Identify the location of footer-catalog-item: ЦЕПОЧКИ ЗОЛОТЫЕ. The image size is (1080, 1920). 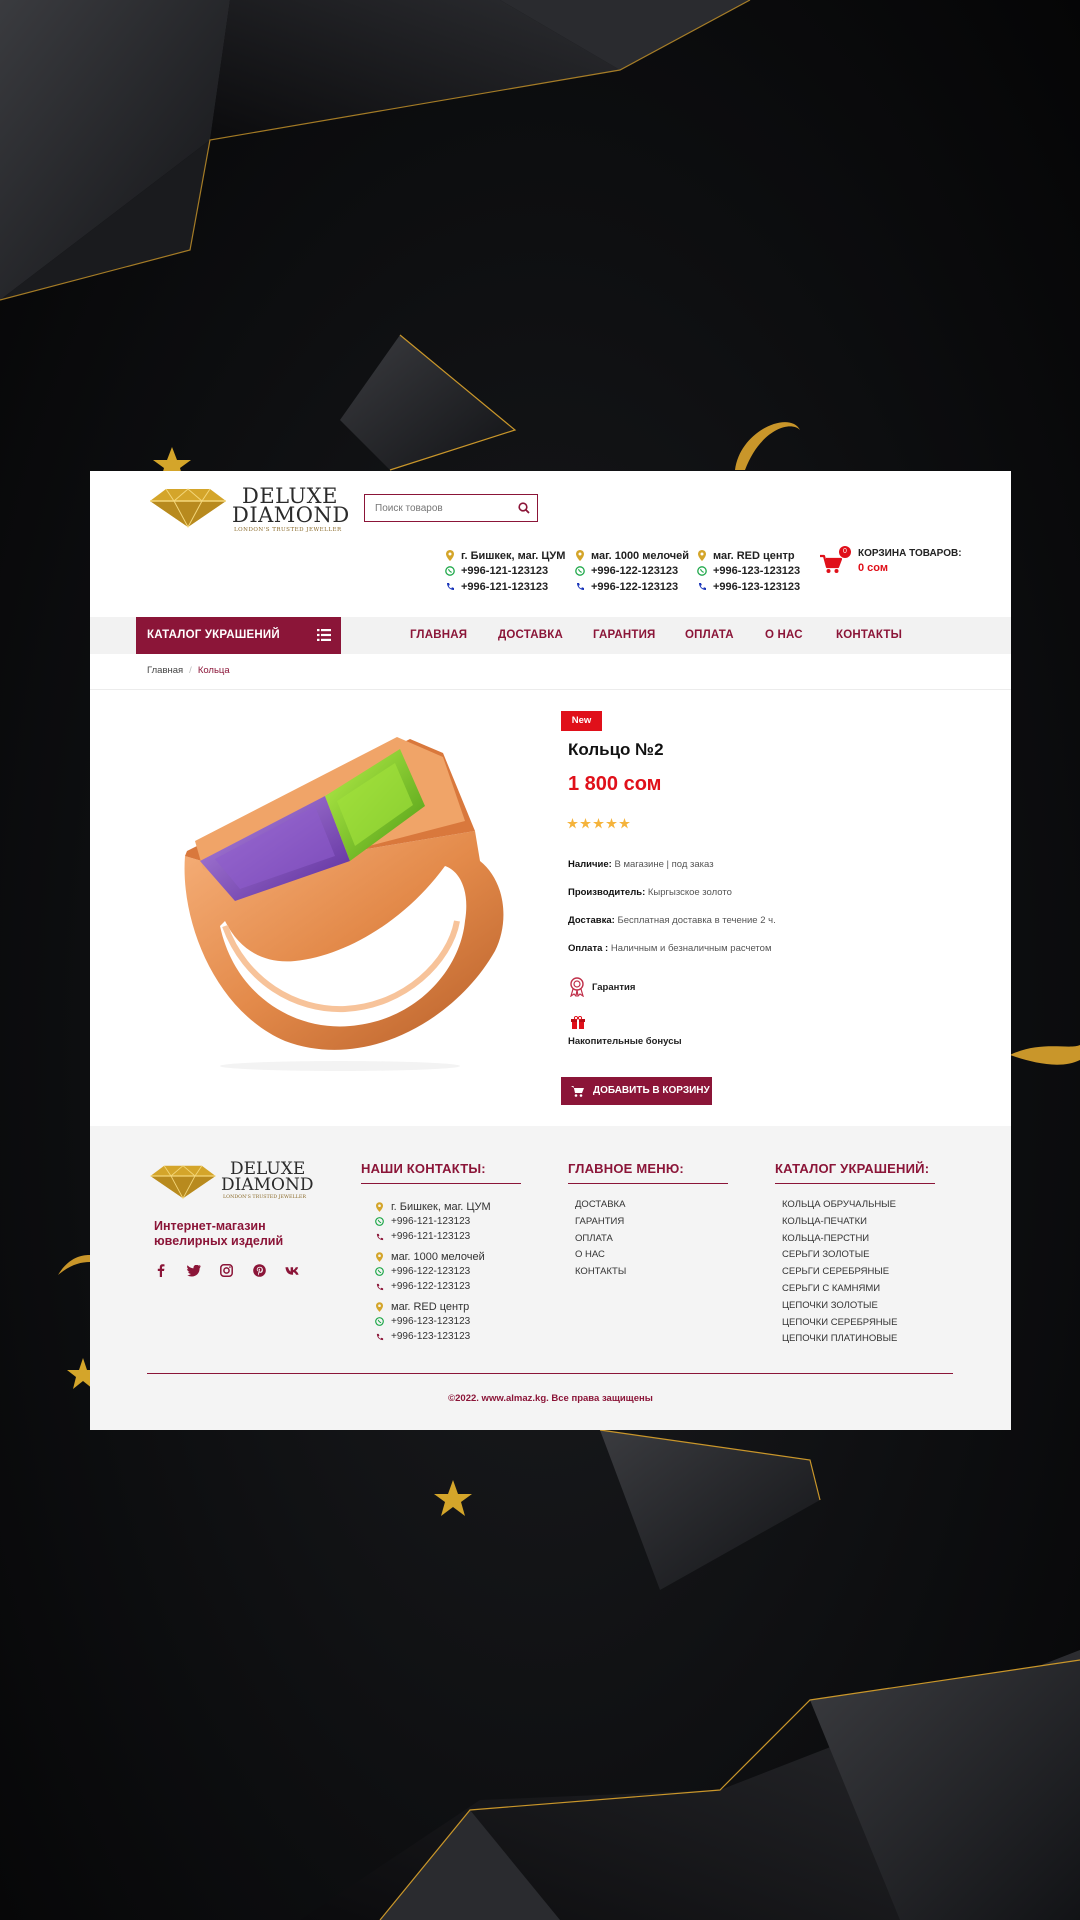
(839, 1308).